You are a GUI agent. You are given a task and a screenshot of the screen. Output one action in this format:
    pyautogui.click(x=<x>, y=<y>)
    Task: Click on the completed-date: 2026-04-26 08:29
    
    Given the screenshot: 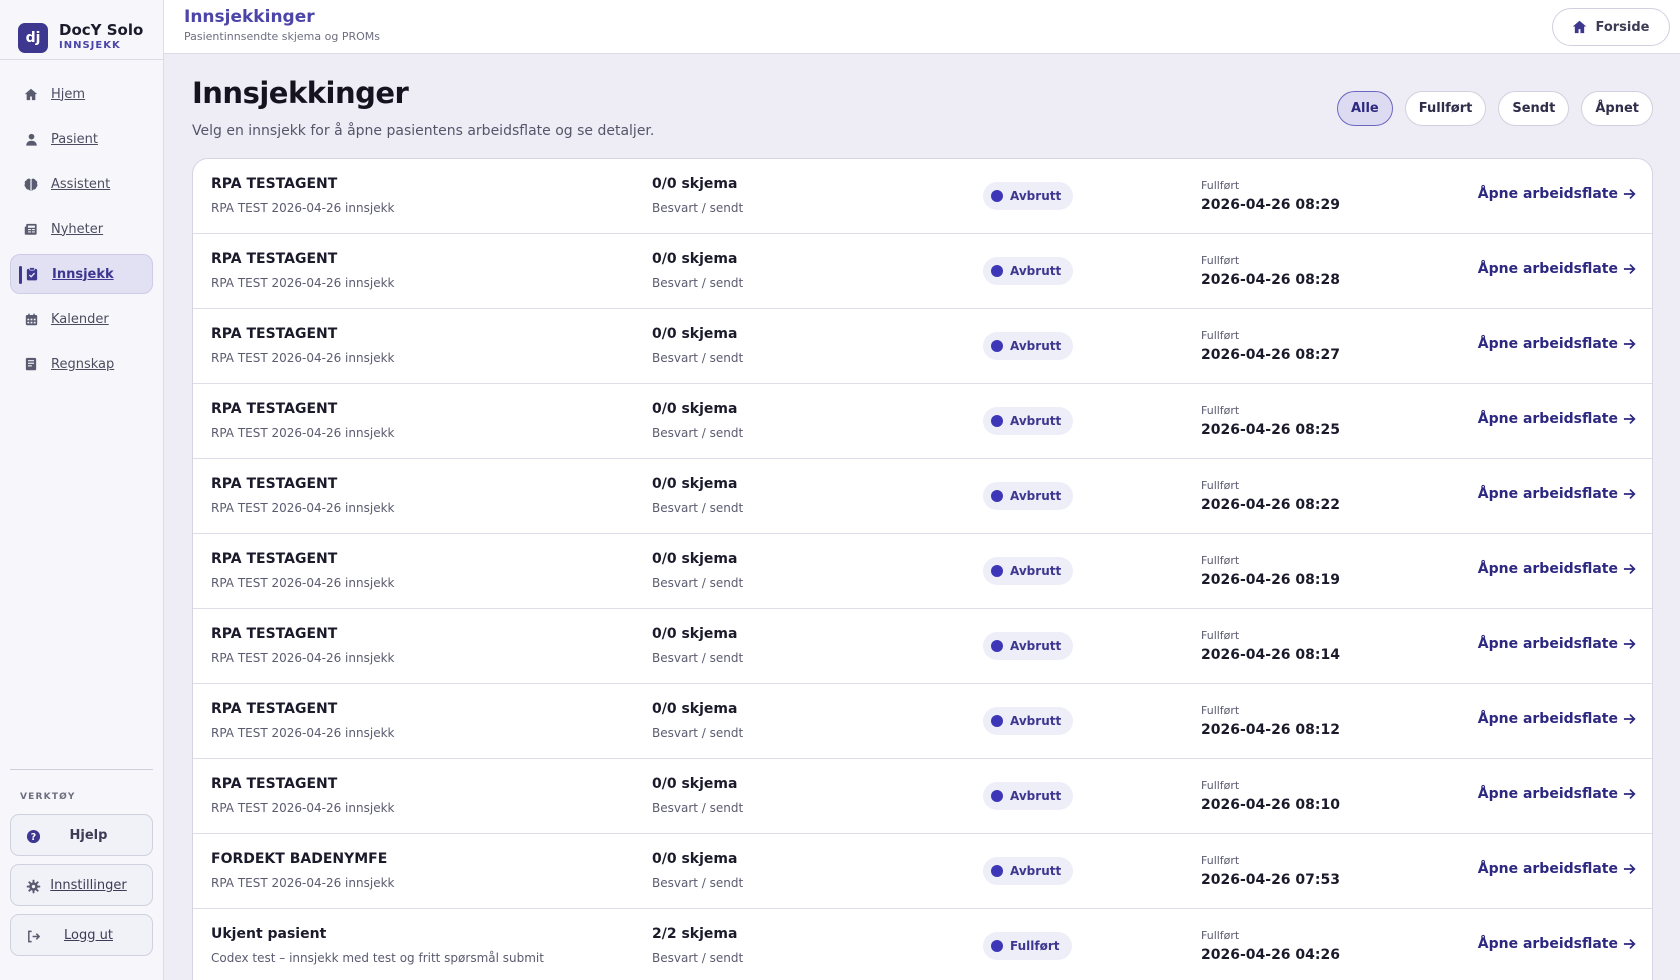 What is the action you would take?
    pyautogui.click(x=1270, y=205)
    